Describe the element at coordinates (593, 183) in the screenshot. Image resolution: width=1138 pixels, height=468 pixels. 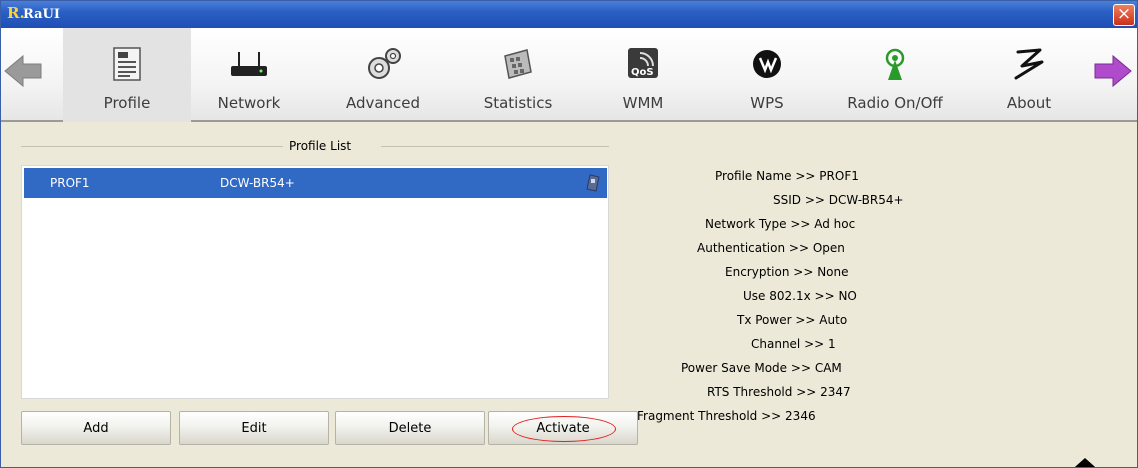
I see `adapter-card-icon` at that location.